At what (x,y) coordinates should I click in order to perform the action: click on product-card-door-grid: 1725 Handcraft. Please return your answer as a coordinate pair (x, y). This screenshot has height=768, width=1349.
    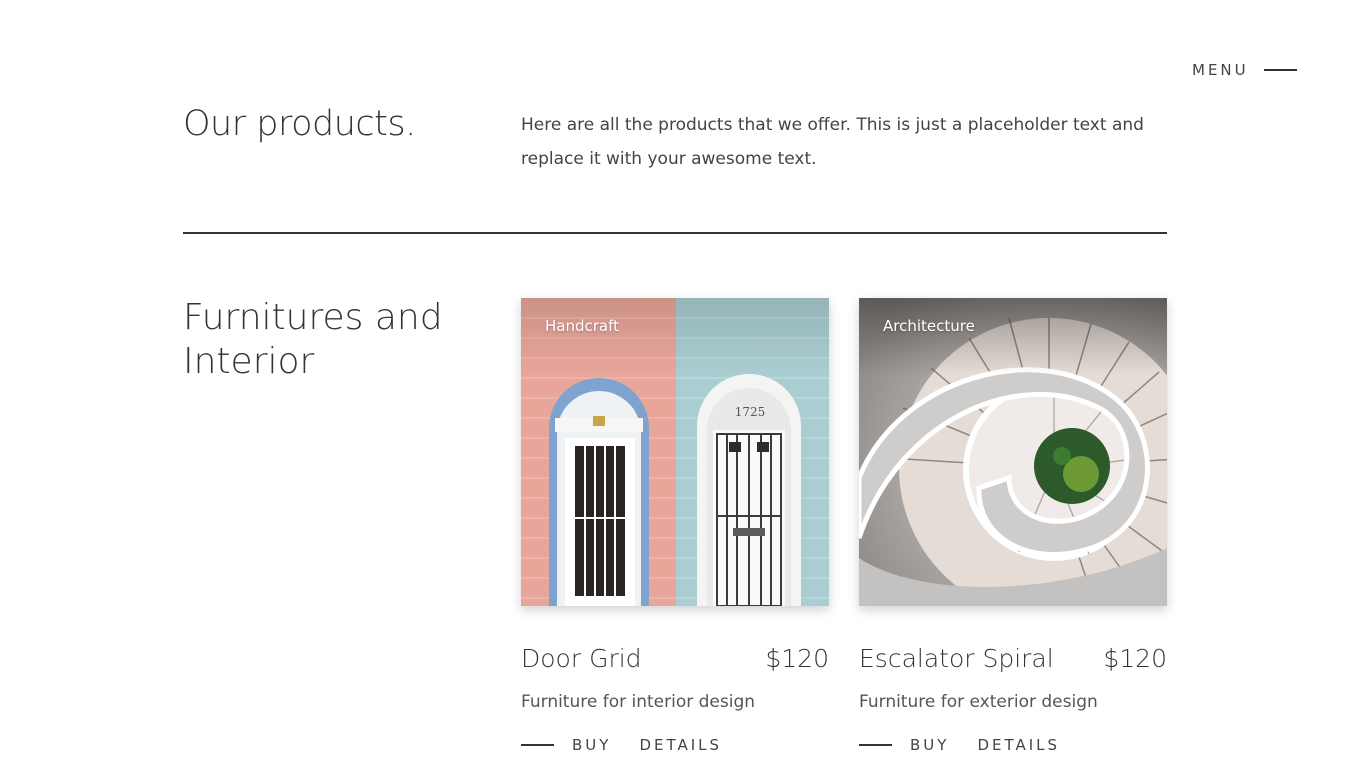
    Looking at the image, I should click on (675, 526).